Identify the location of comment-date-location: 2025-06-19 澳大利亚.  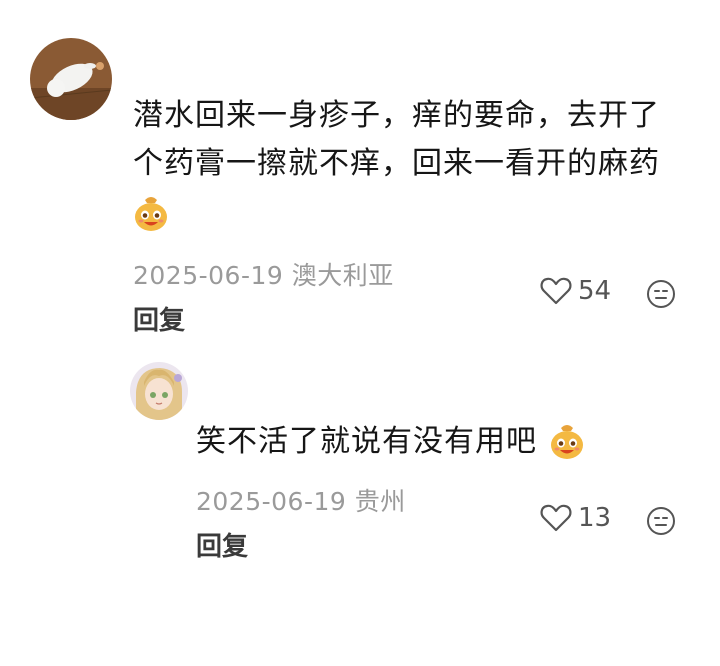
(263, 275).